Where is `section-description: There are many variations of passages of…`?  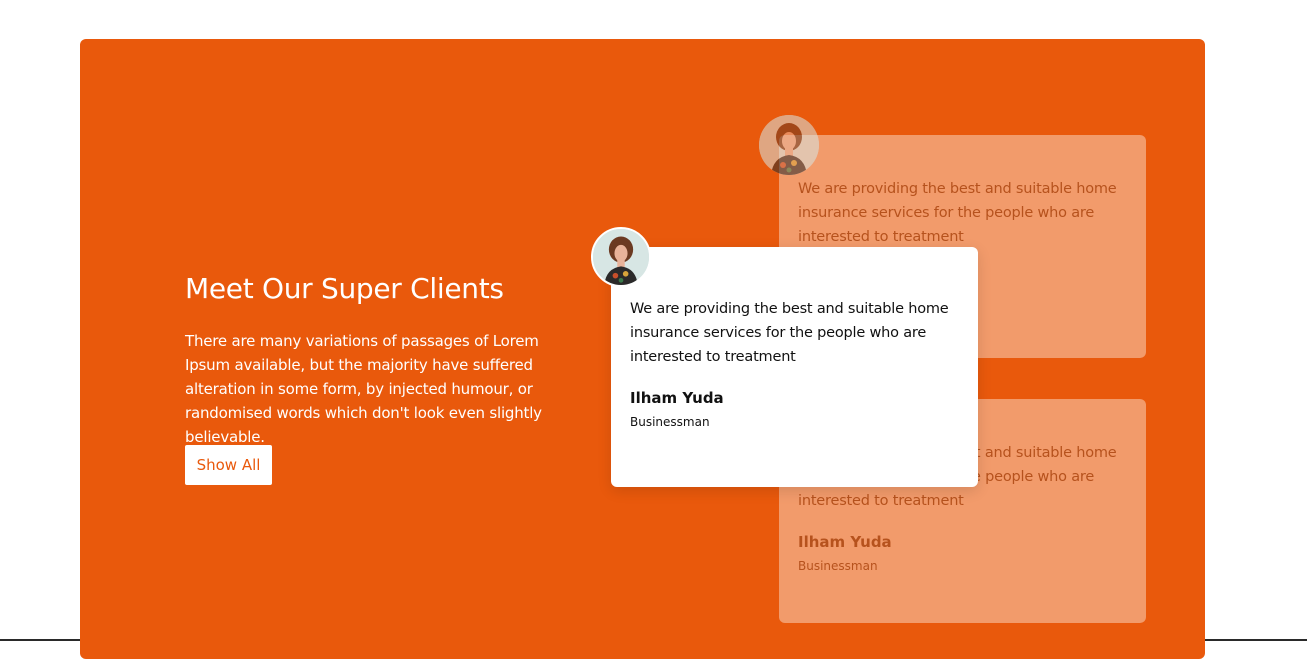 section-description: There are many variations of passages of… is located at coordinates (363, 389).